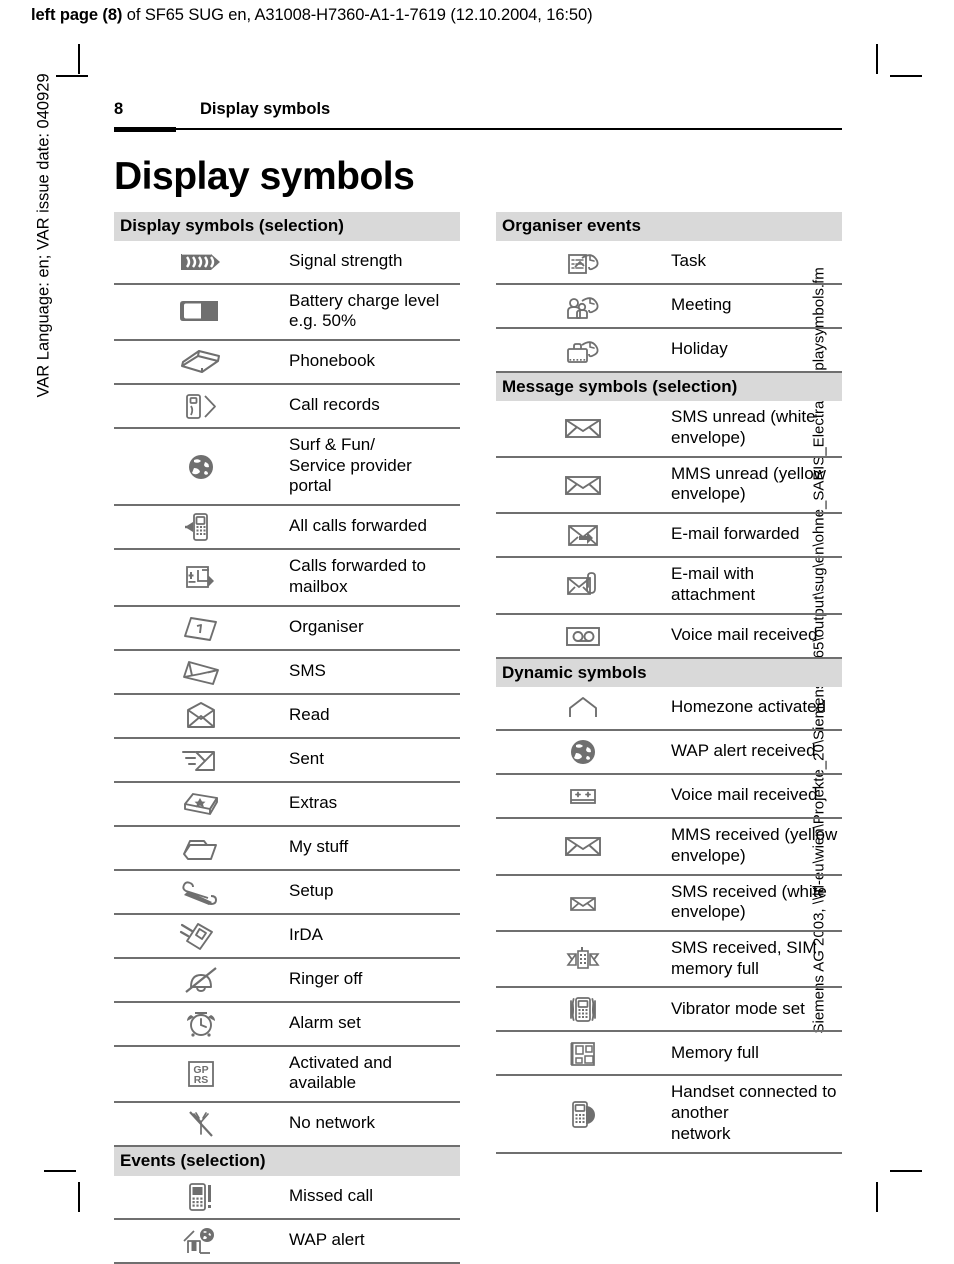 This screenshot has height=1264, width=954. What do you see at coordinates (478, 129) in the screenshot?
I see `header-rule` at bounding box center [478, 129].